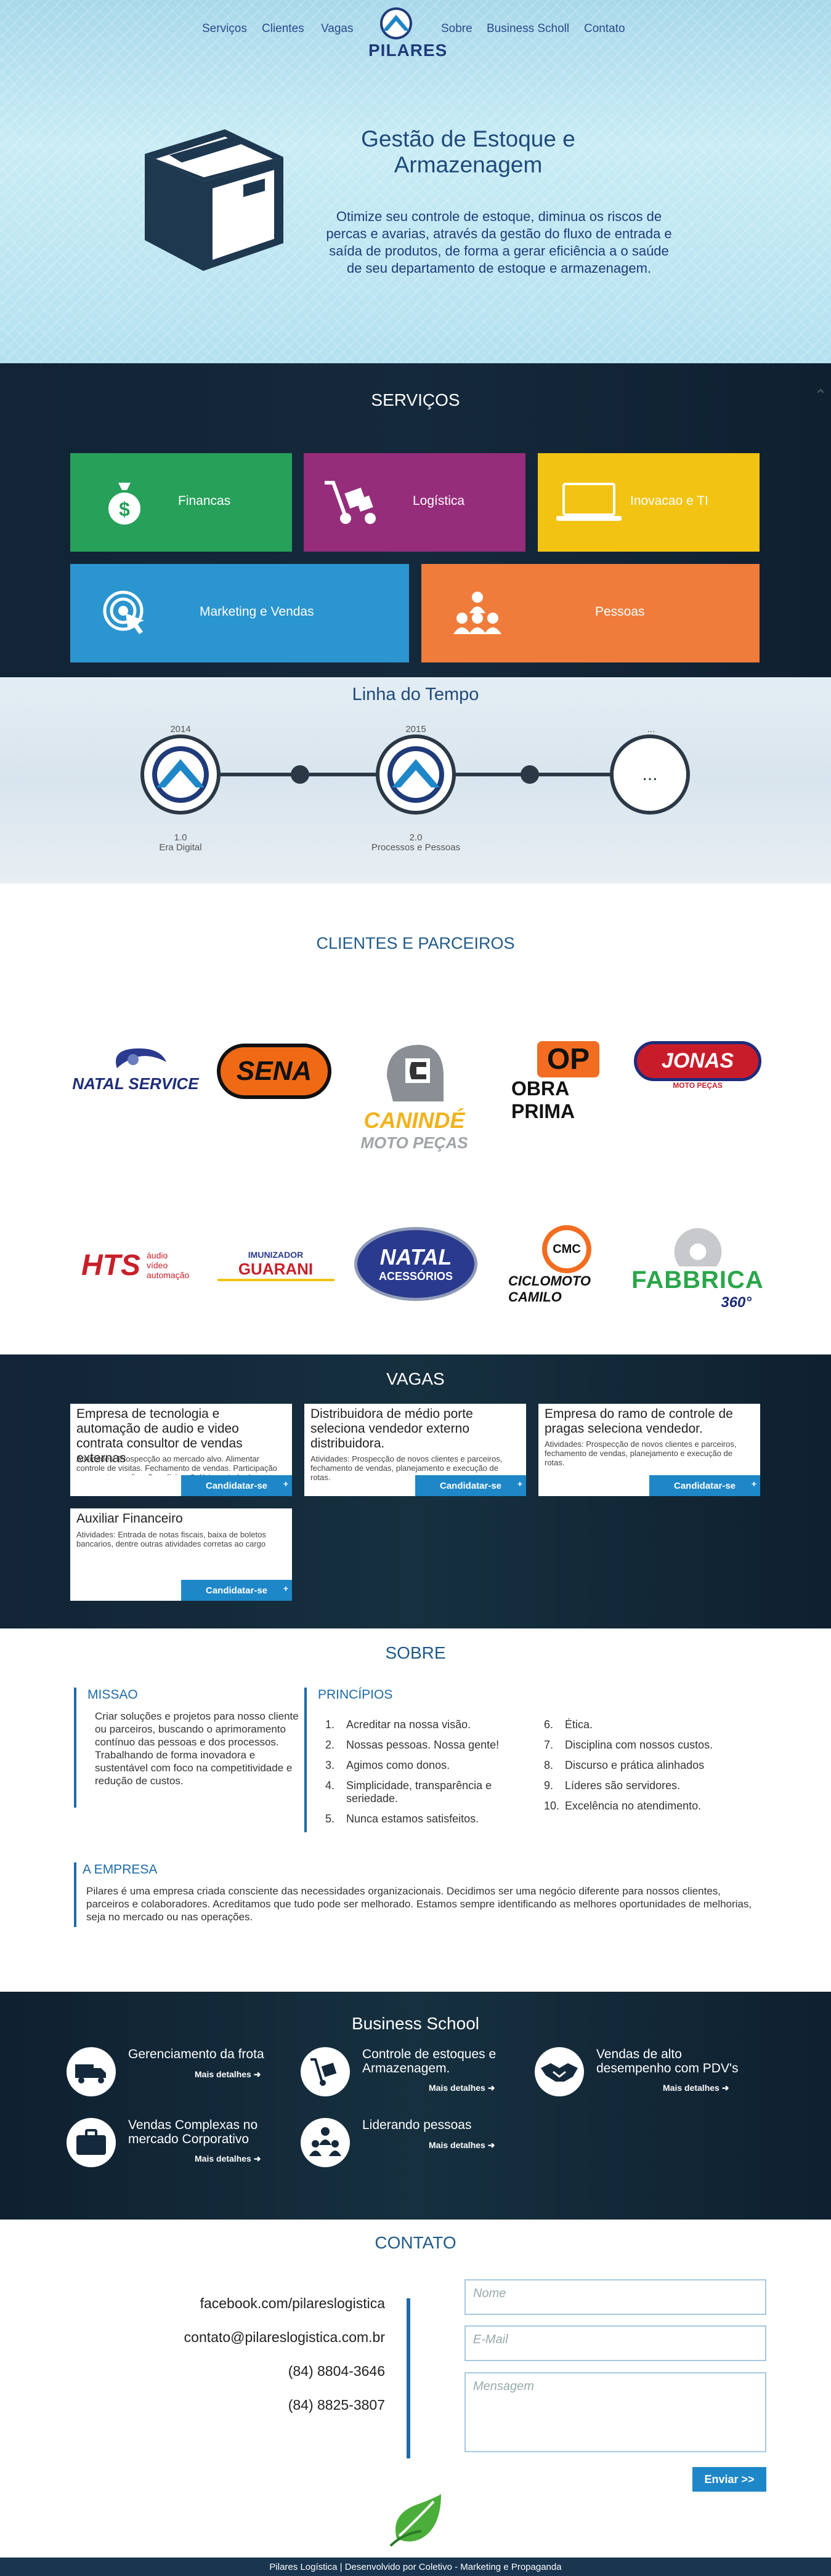 This screenshot has height=2576, width=831. Describe the element at coordinates (633, 1806) in the screenshot. I see `list-text: Excelência no atendimento.` at that location.